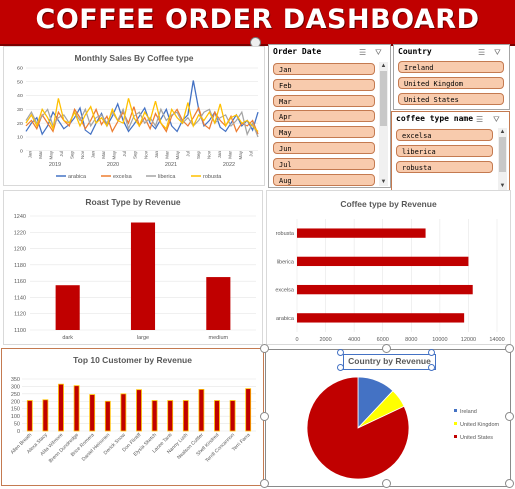  Describe the element at coordinates (509, 348) in the screenshot. I see `resize-handle-top-right` at that location.